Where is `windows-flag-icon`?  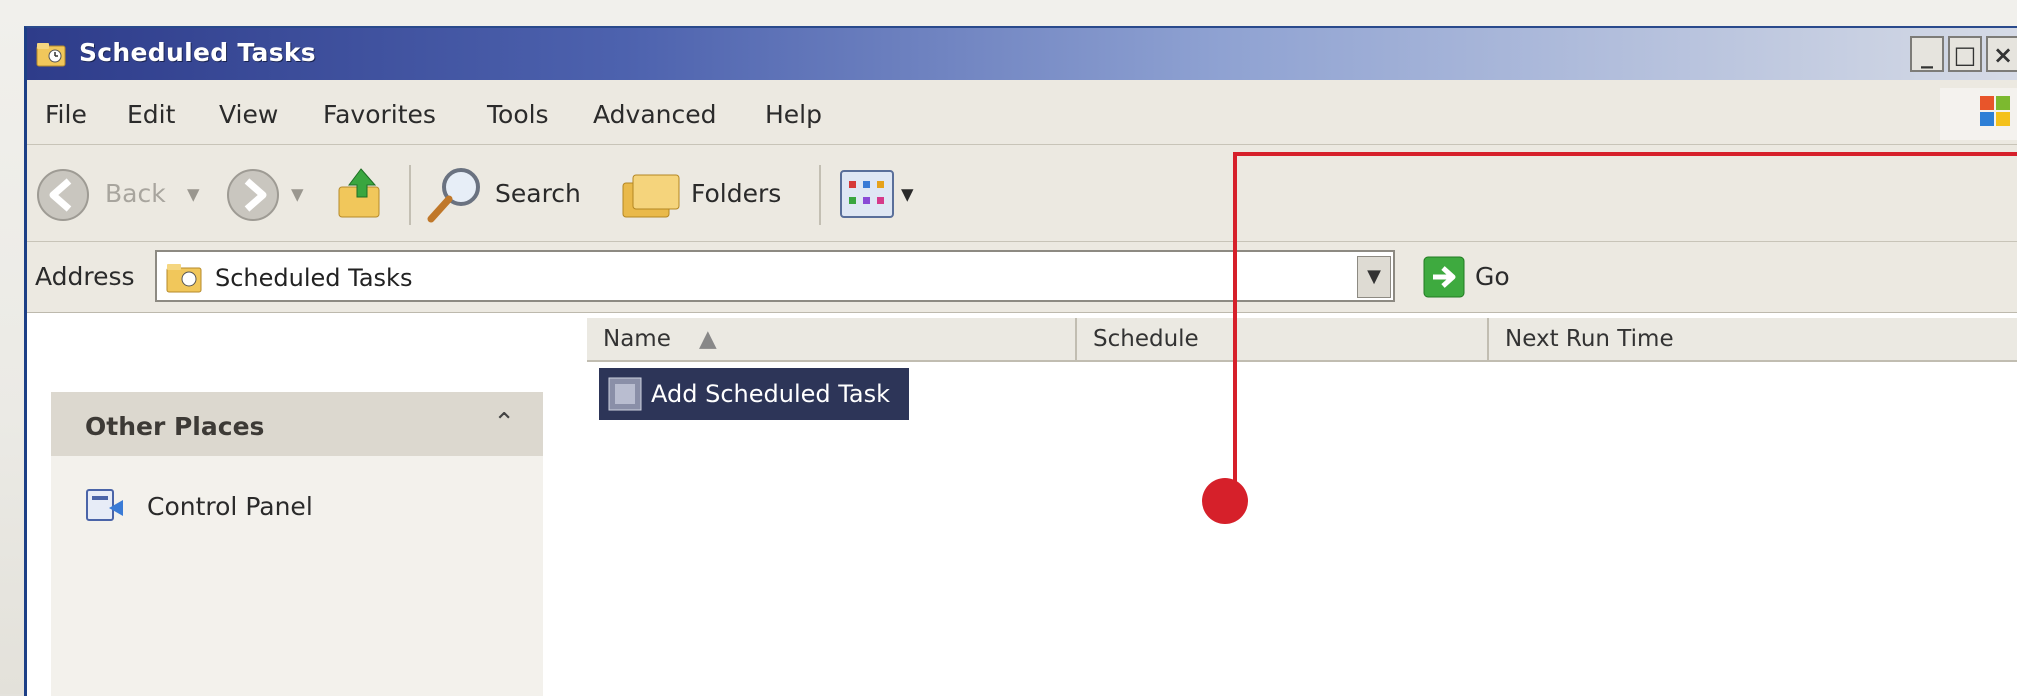 windows-flag-icon is located at coordinates (1995, 111).